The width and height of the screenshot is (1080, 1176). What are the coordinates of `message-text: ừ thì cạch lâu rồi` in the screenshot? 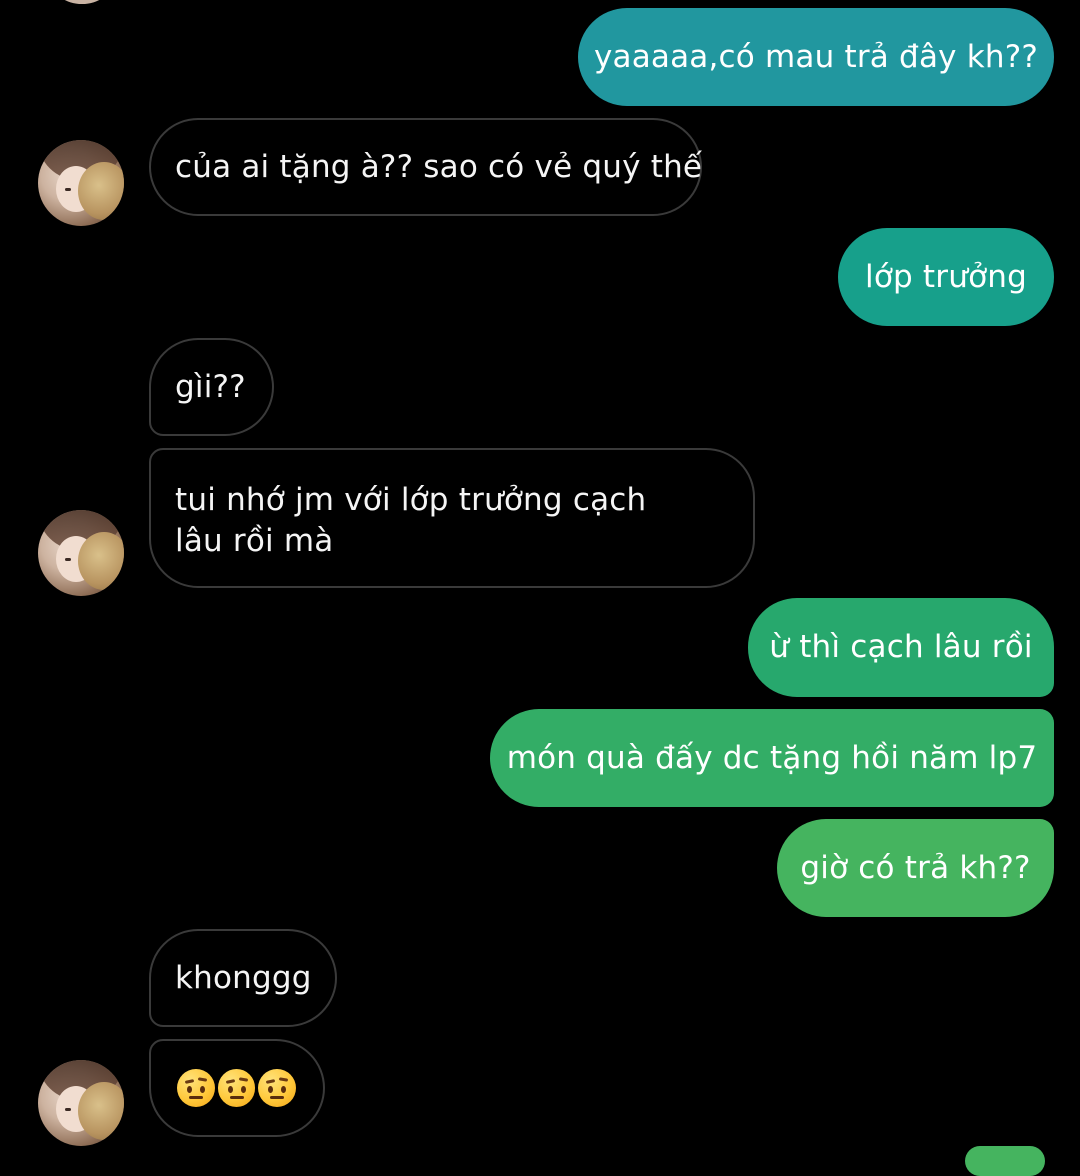 It's located at (901, 647).